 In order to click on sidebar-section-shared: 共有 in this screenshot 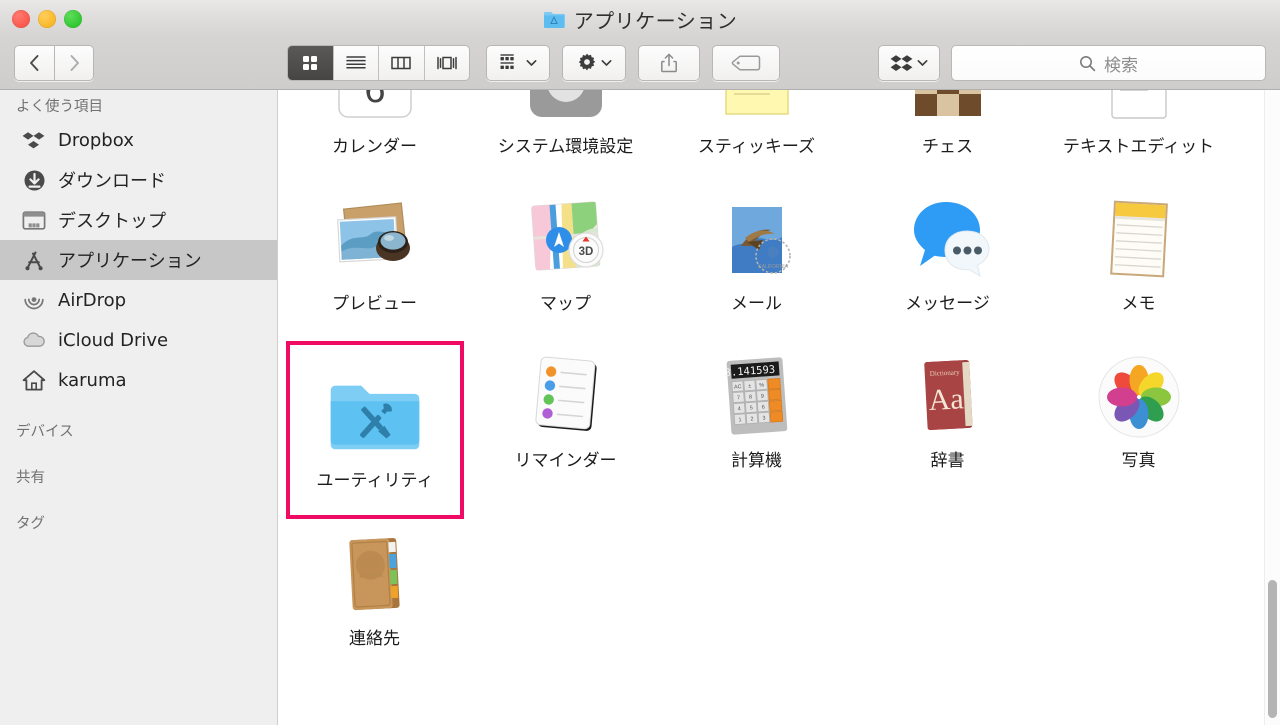, I will do `click(30, 477)`.